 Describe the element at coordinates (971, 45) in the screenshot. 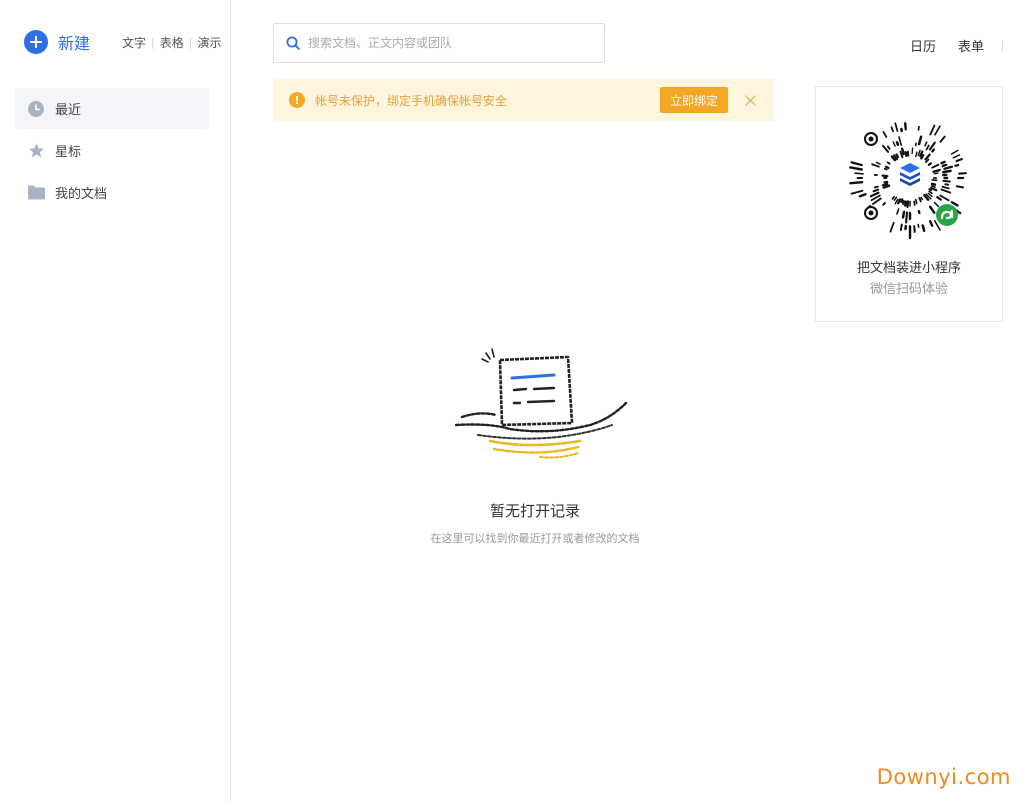

I see `forms-link: 表单` at that location.